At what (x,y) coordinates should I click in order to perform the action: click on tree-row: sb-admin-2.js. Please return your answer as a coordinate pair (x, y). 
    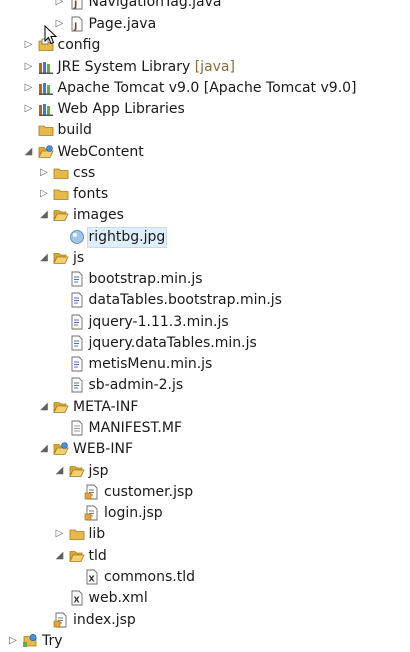
    Looking at the image, I should click on (205, 385).